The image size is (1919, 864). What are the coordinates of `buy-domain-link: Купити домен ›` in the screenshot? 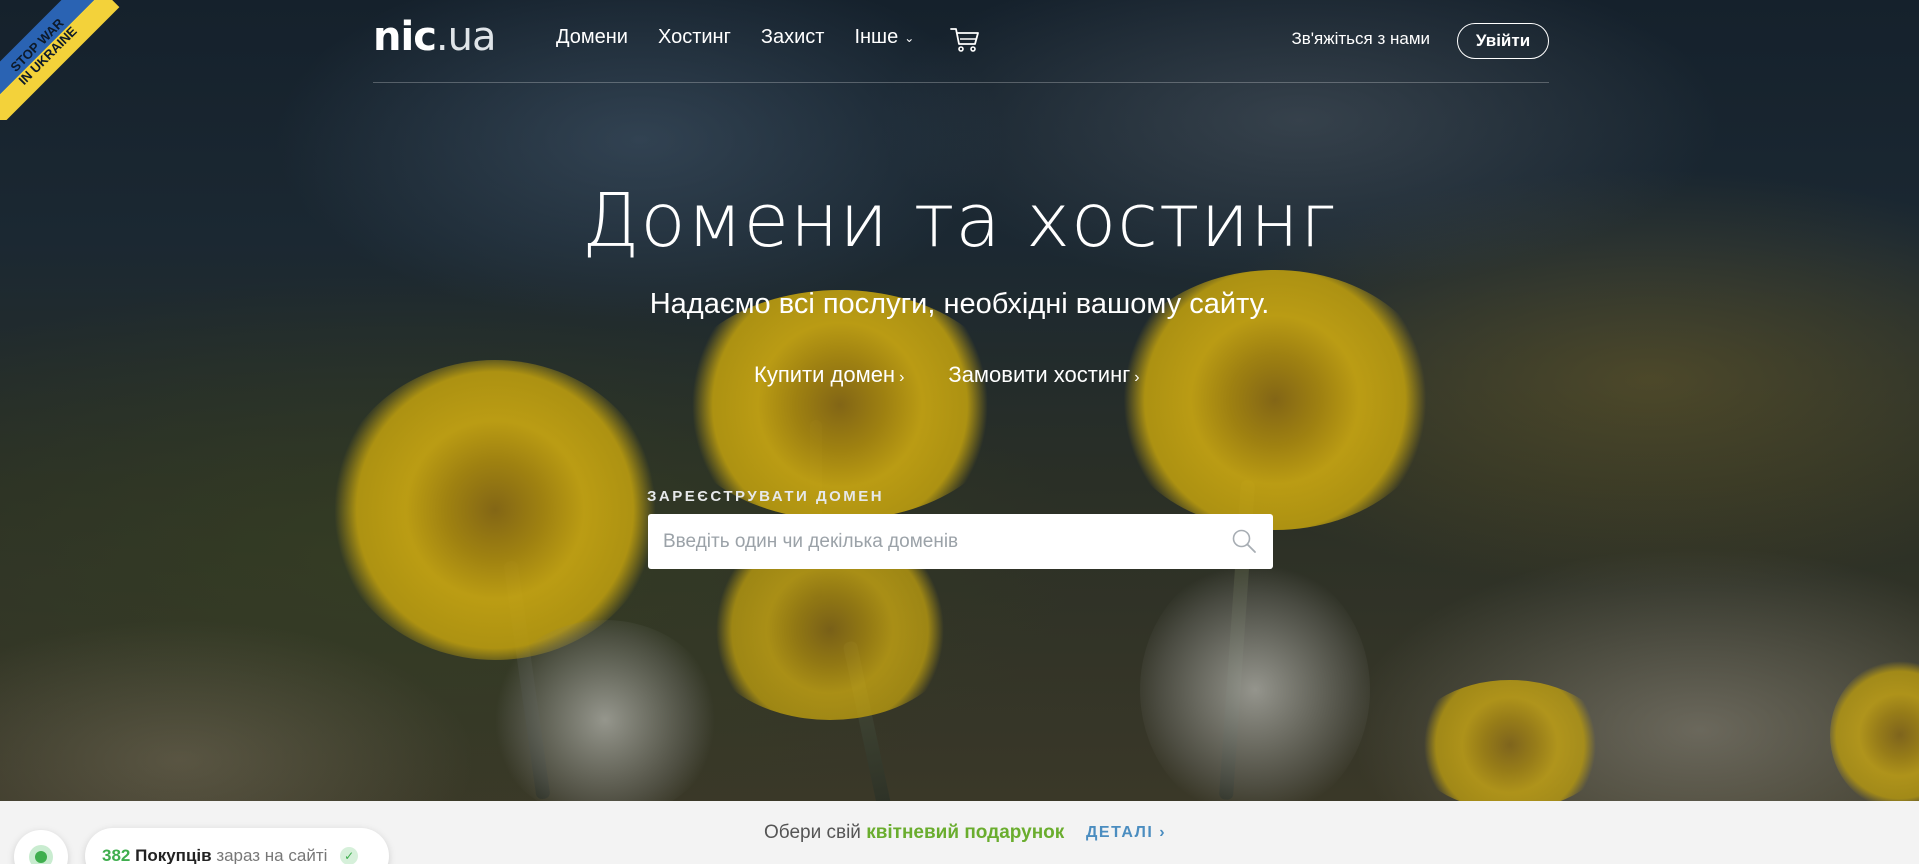 It's located at (829, 375).